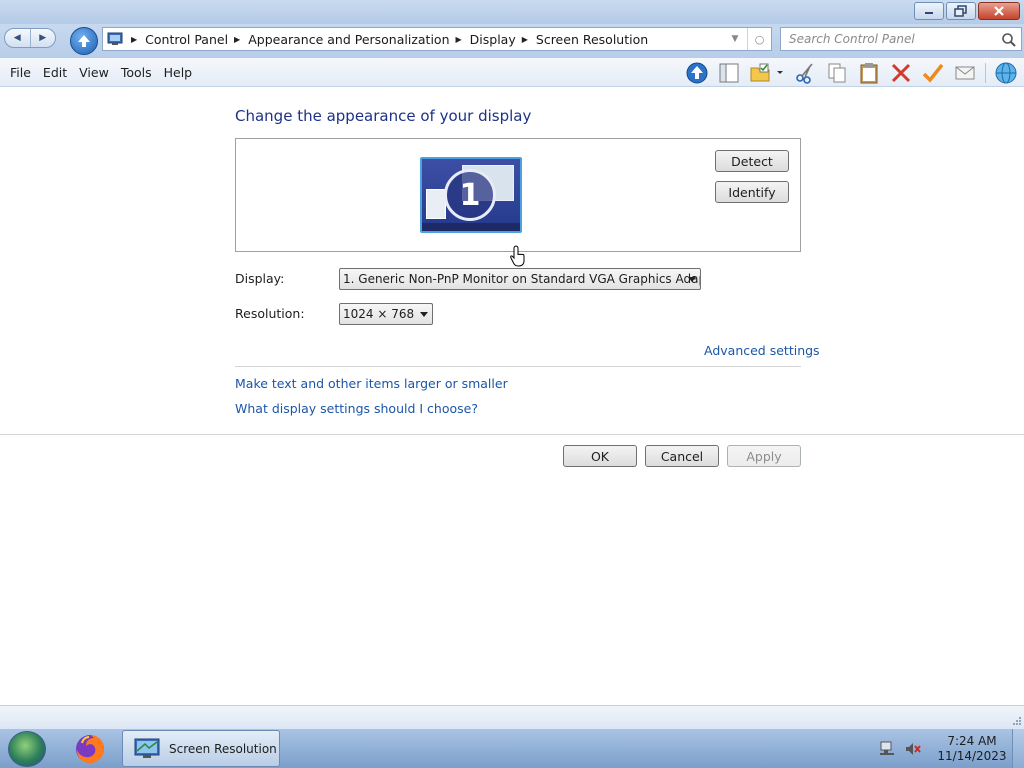 The height and width of the screenshot is (768, 1024). Describe the element at coordinates (752, 161) in the screenshot. I see `detect-button: Detect` at that location.